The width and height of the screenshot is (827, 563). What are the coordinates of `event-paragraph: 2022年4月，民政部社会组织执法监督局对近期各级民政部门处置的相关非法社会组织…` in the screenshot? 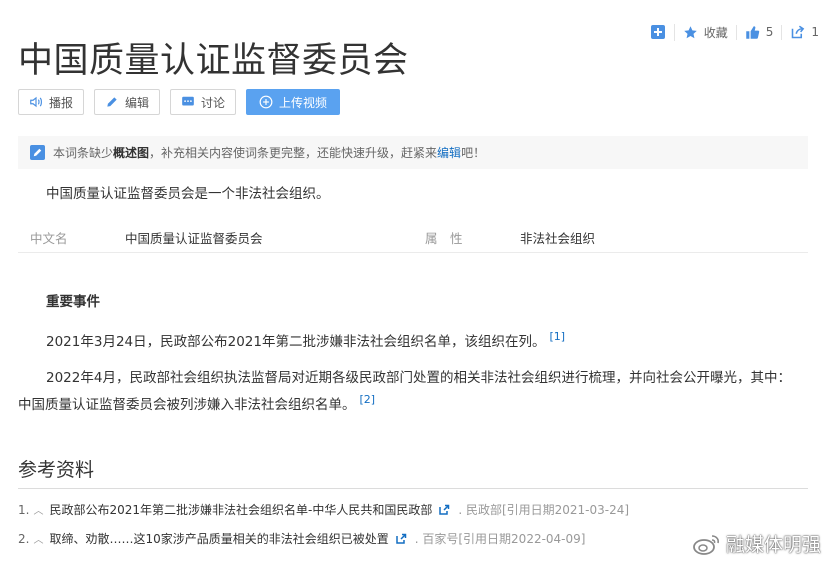 It's located at (405, 391).